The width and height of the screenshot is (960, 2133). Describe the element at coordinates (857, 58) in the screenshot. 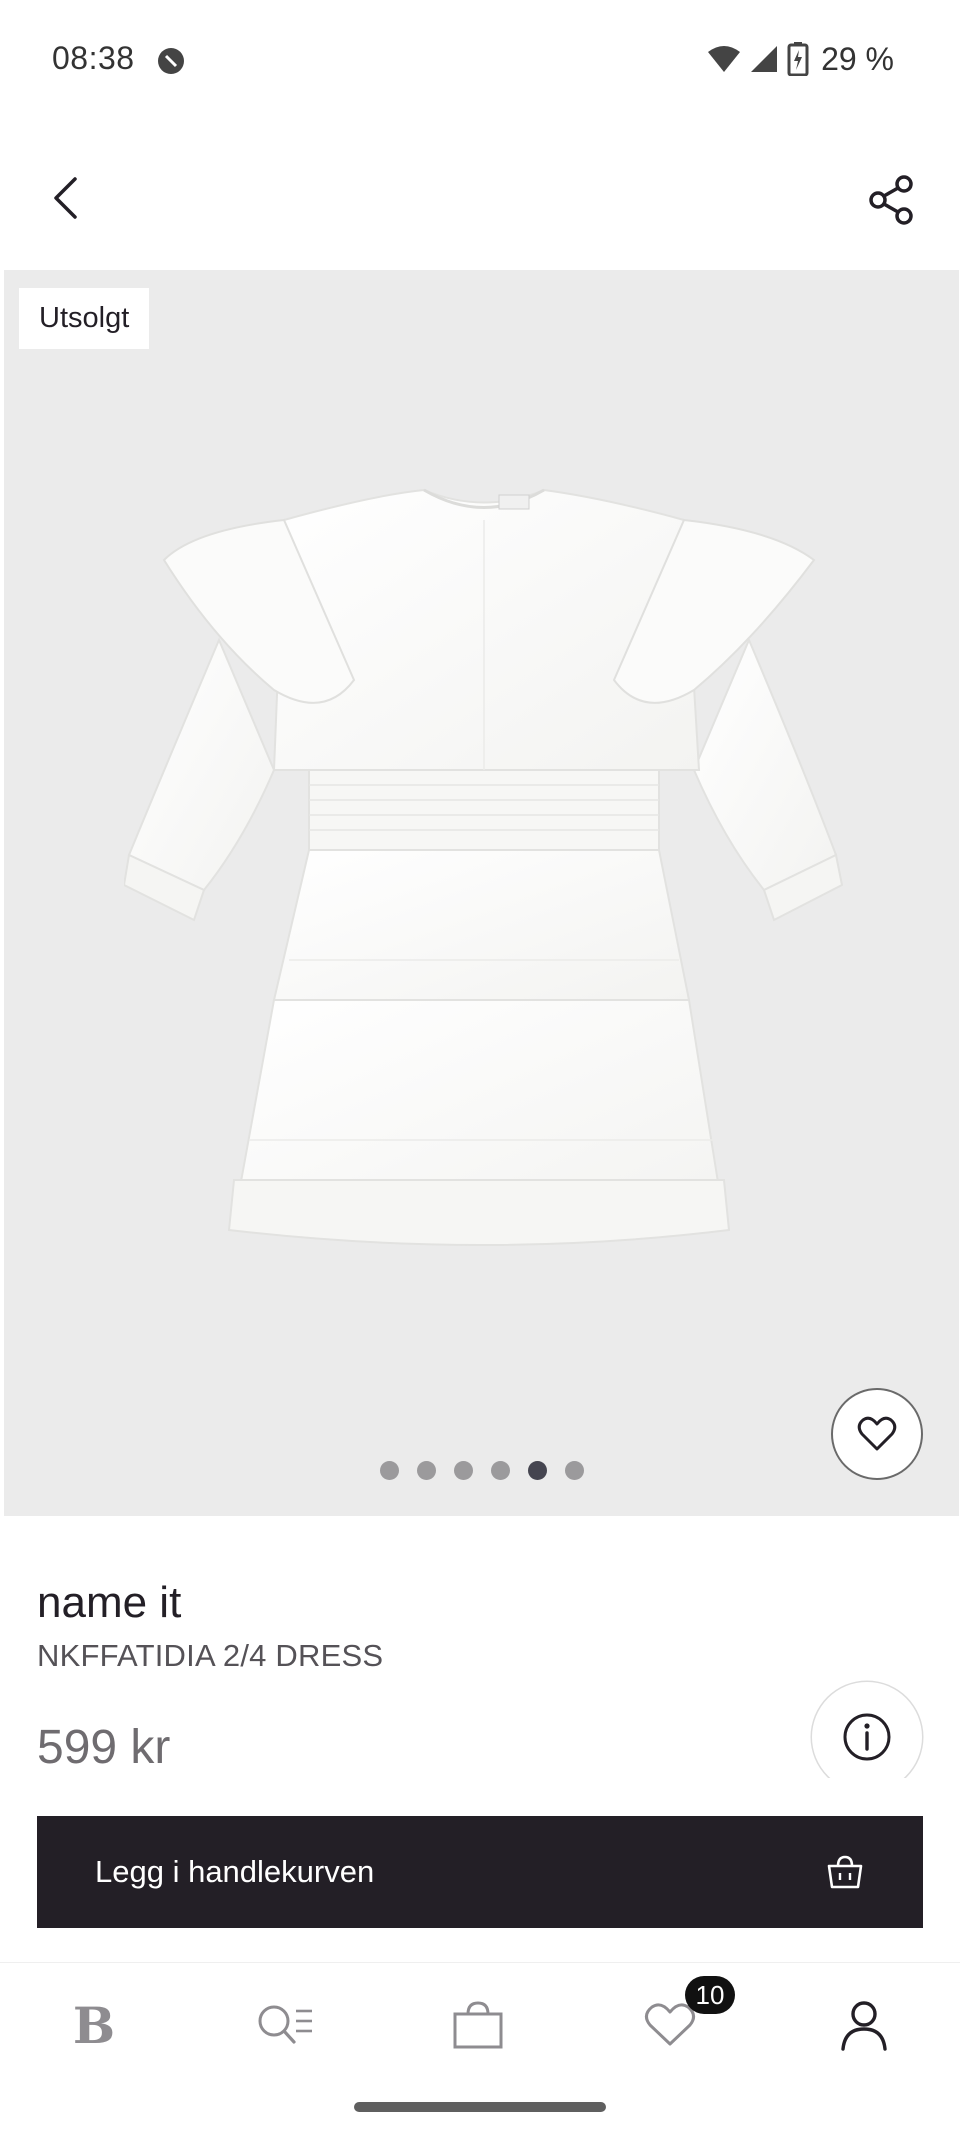

I see `battery-percentage: 29 %` at that location.